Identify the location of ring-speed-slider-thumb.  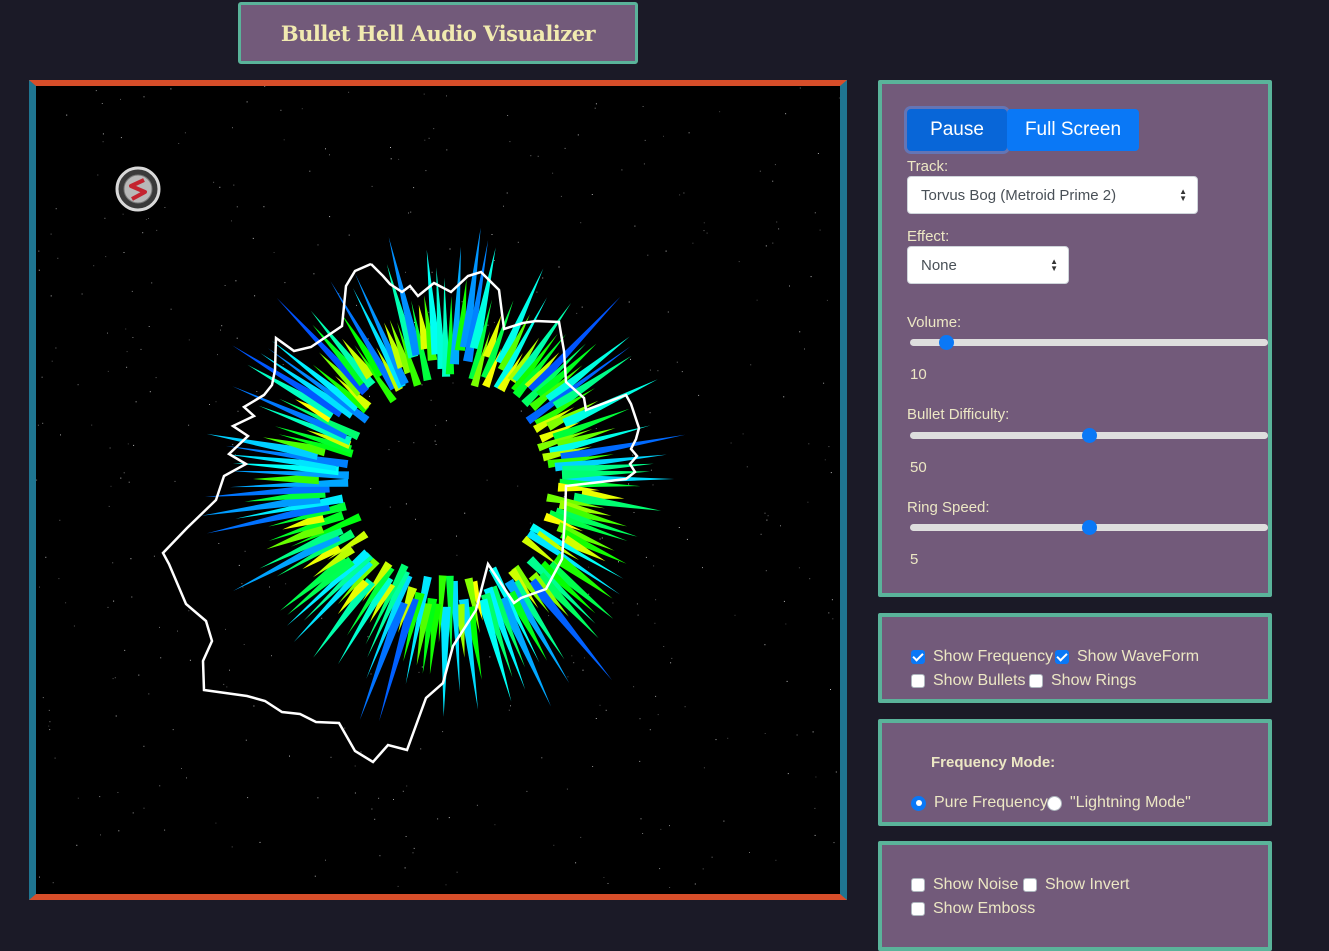
(1089, 527).